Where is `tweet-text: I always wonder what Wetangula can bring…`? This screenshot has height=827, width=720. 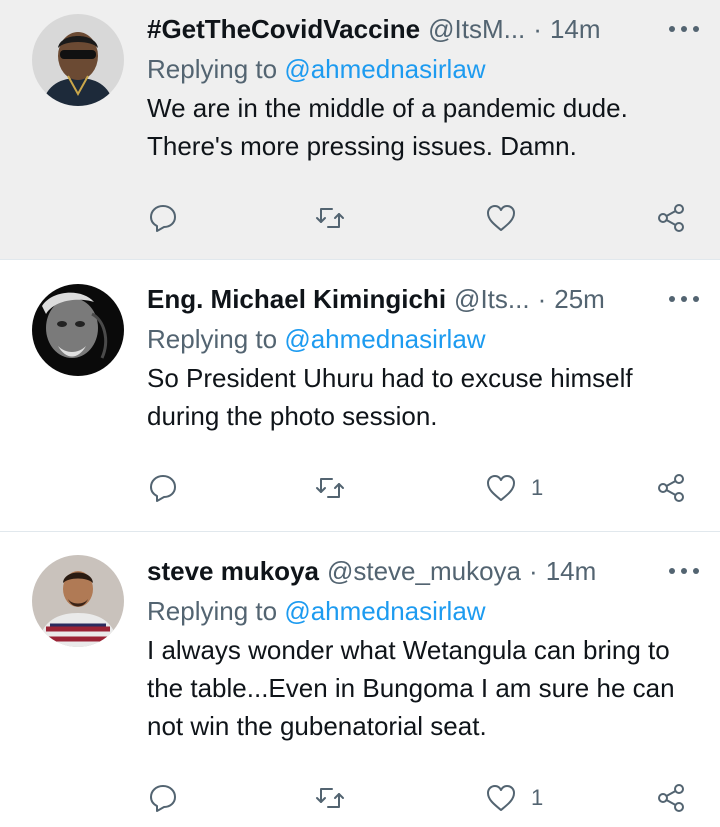
tweet-text: I always wonder what Wetangula can bring… is located at coordinates (411, 688).